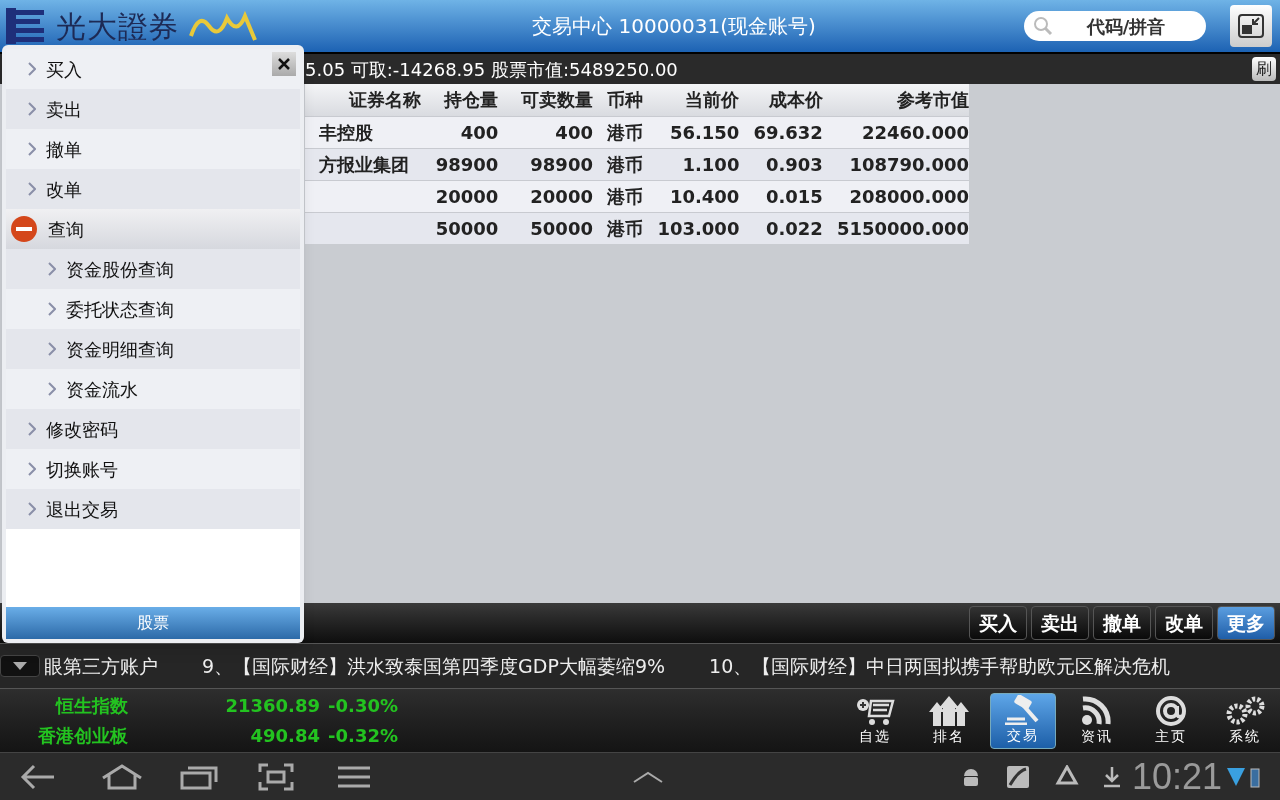 The width and height of the screenshot is (1280, 800). What do you see at coordinates (1043, 26) in the screenshot?
I see `search-icon` at bounding box center [1043, 26].